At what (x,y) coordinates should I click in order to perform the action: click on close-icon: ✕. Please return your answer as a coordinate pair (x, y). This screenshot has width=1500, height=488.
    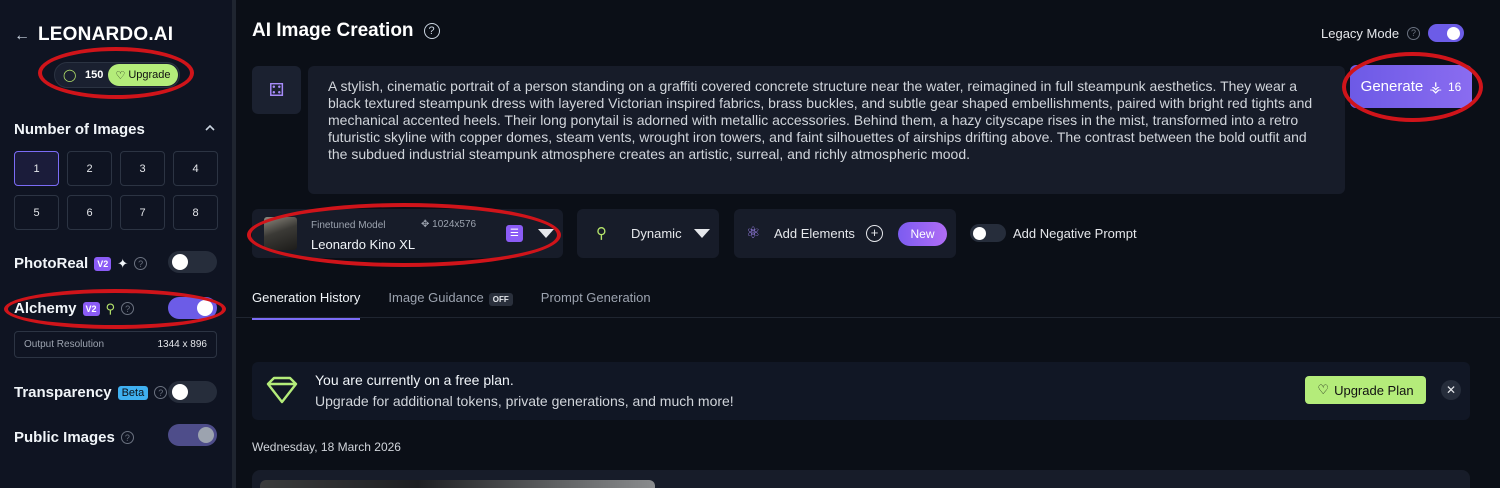
    Looking at the image, I should click on (1451, 390).